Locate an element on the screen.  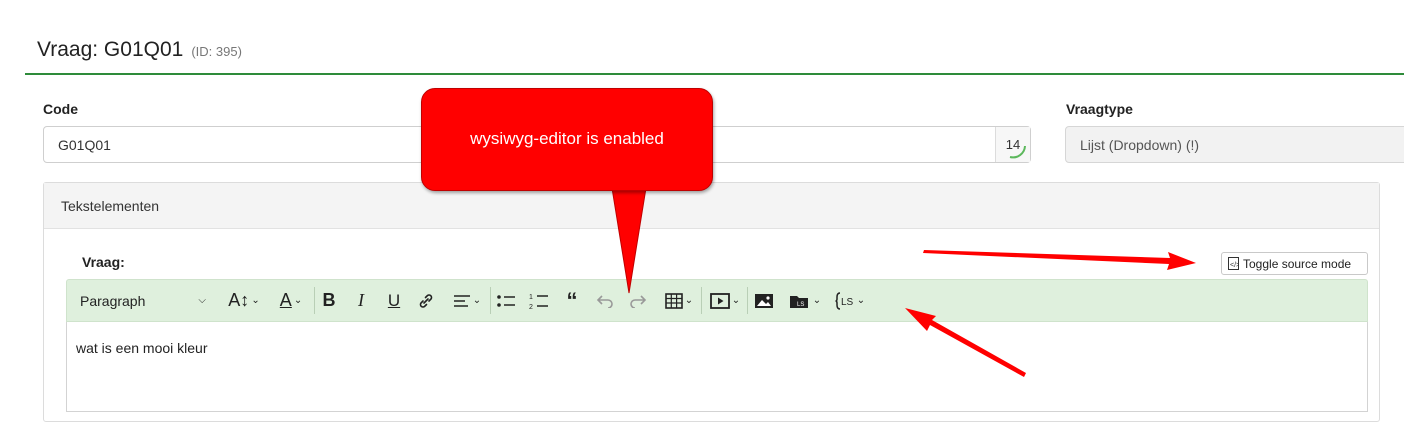
toggle-source-button: </> Toggle source mode is located at coordinates (1294, 263).